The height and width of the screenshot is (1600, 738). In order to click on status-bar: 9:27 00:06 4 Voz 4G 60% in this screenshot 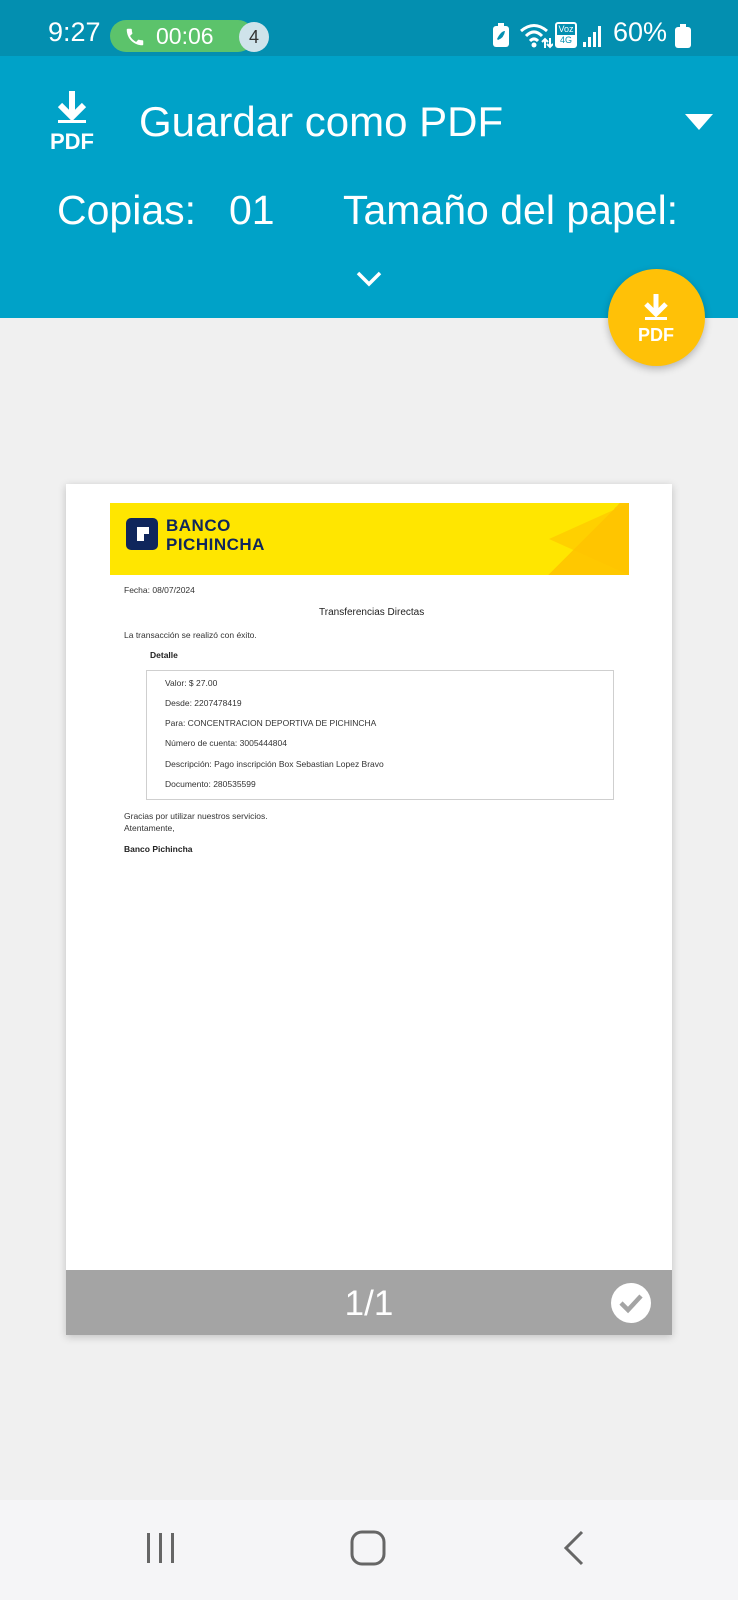, I will do `click(369, 28)`.